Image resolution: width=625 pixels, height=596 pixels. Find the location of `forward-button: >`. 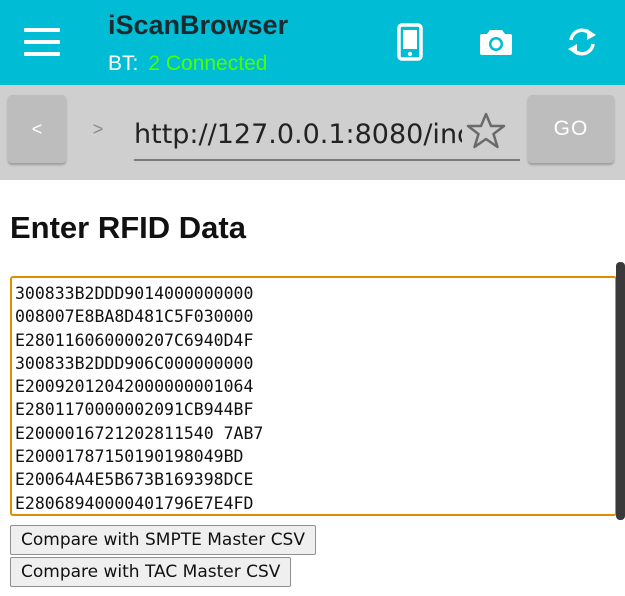

forward-button: > is located at coordinates (98, 129).